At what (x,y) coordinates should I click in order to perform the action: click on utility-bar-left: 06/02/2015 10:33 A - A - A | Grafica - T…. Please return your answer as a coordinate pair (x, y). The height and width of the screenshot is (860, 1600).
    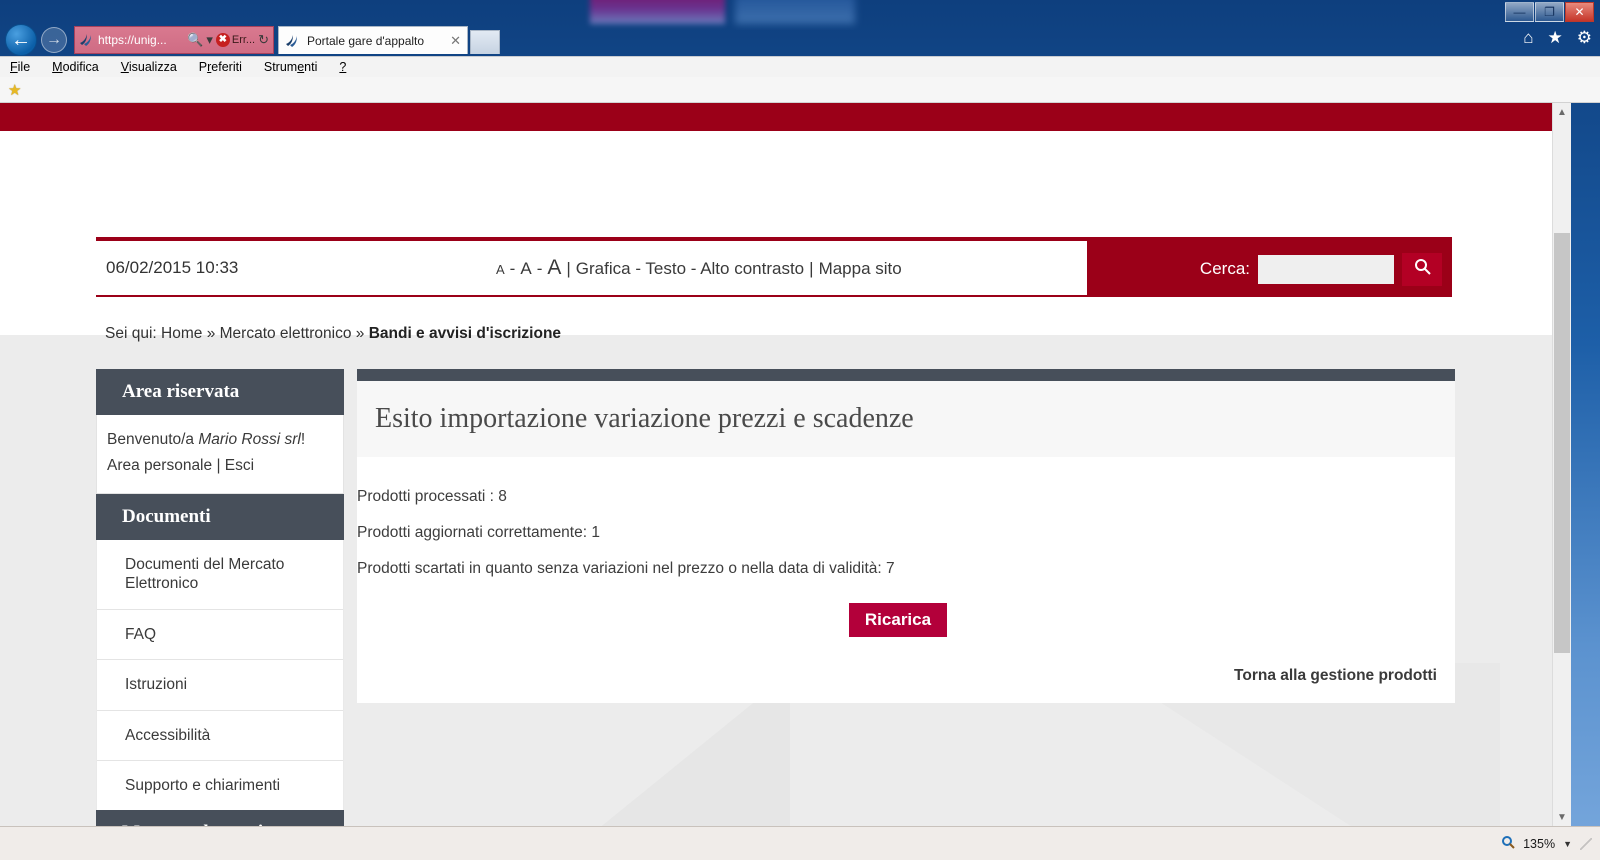
    Looking at the image, I should click on (591, 269).